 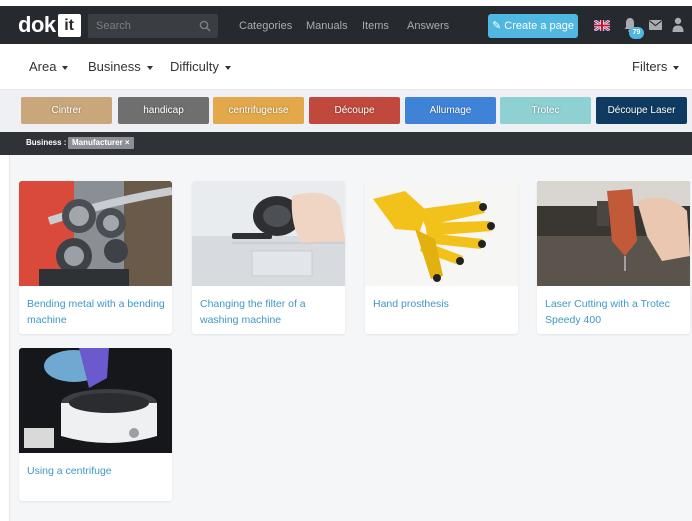 What do you see at coordinates (97, 142) in the screenshot?
I see `active-filter-value: Manufacturer` at bounding box center [97, 142].